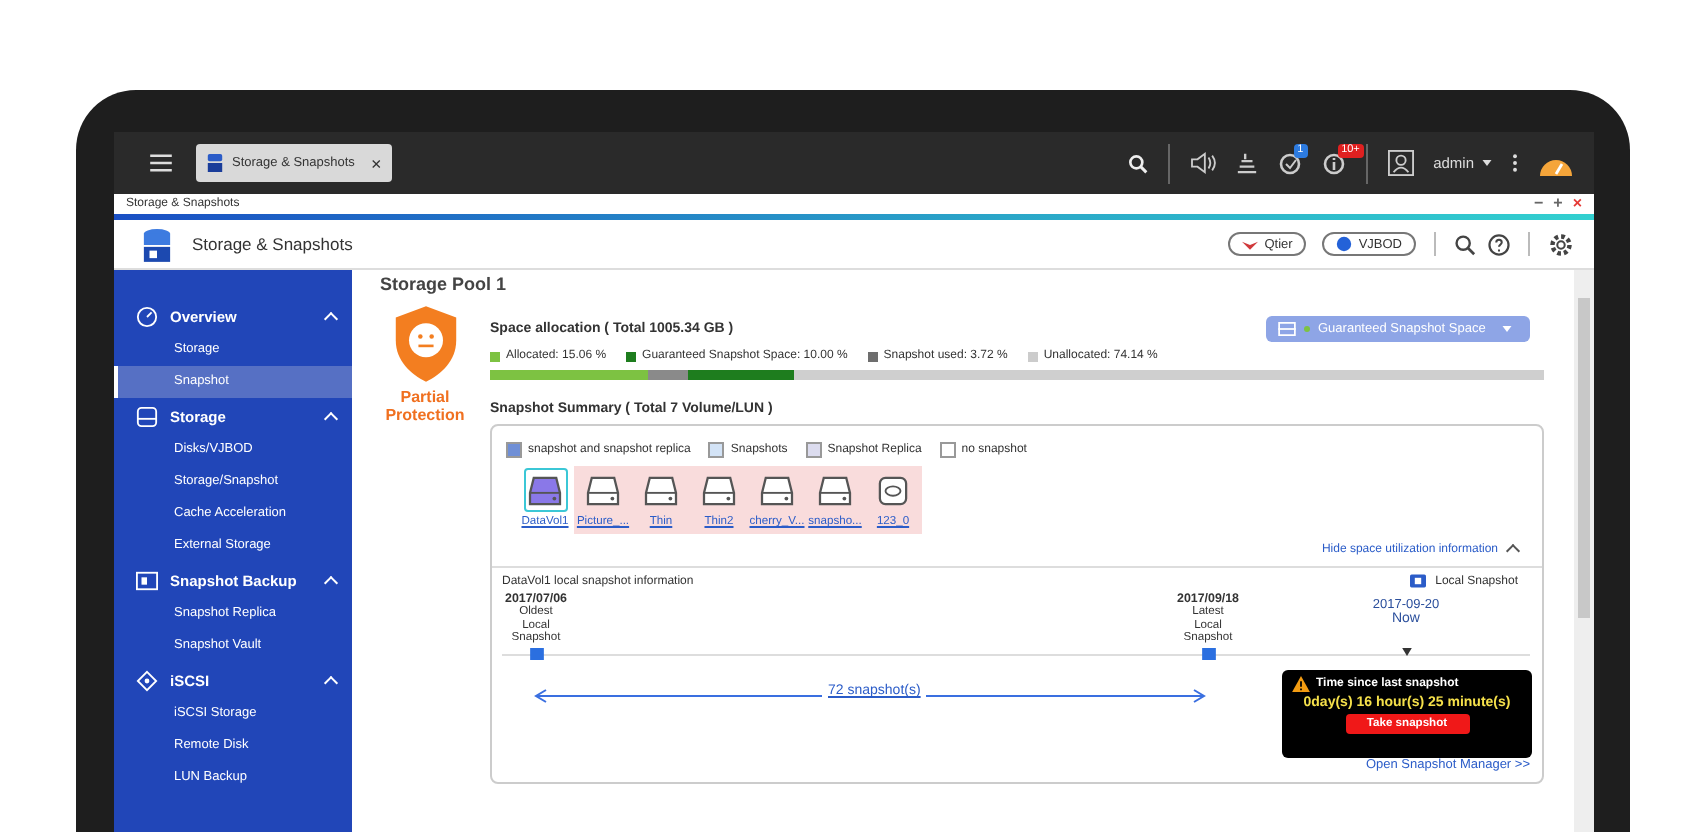 This screenshot has width=1688, height=832. I want to click on scrollbar, so click(1584, 551).